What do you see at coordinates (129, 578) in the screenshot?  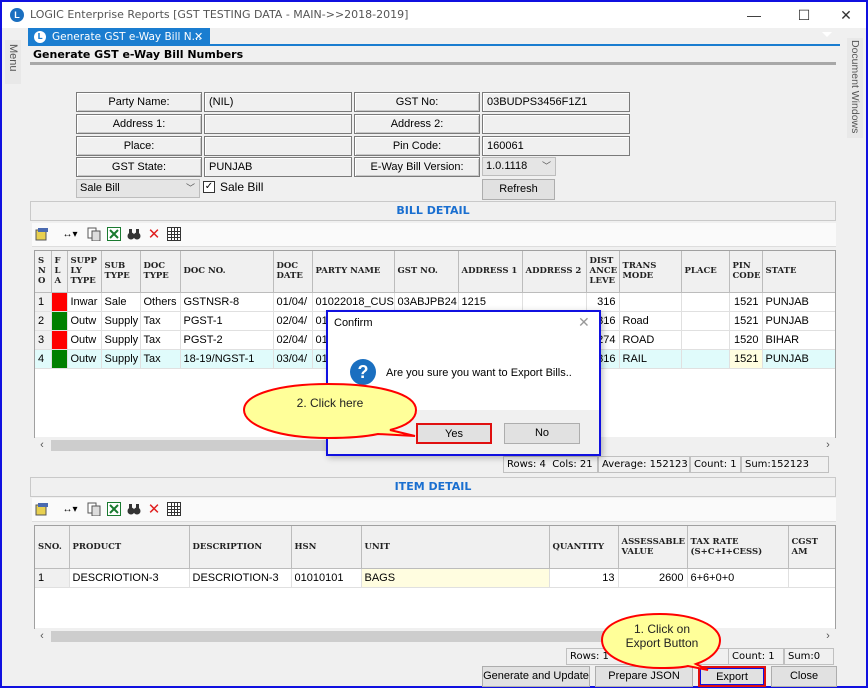 I see `item-cell-product: DESCRIOTION-3` at bounding box center [129, 578].